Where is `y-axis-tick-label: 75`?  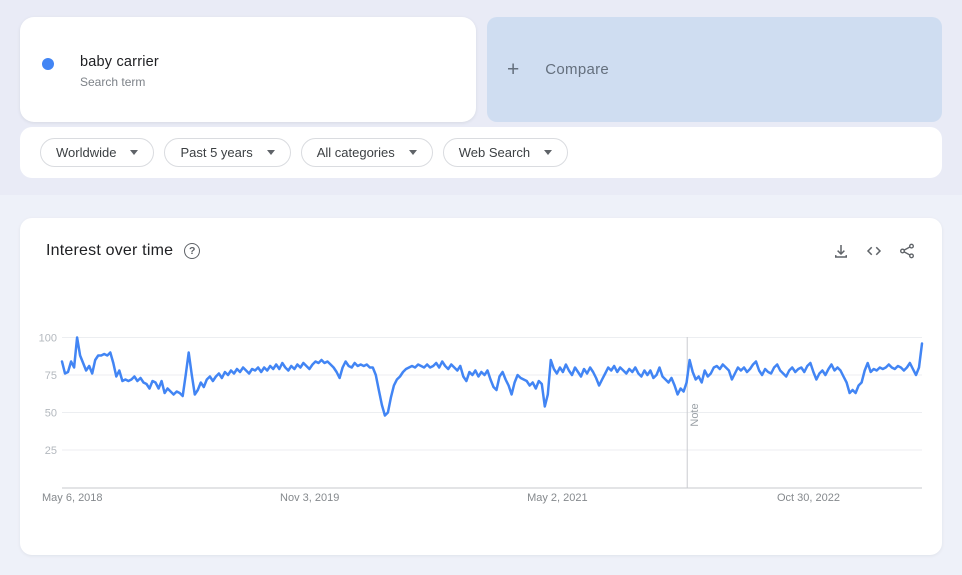 y-axis-tick-label: 75 is located at coordinates (51, 376).